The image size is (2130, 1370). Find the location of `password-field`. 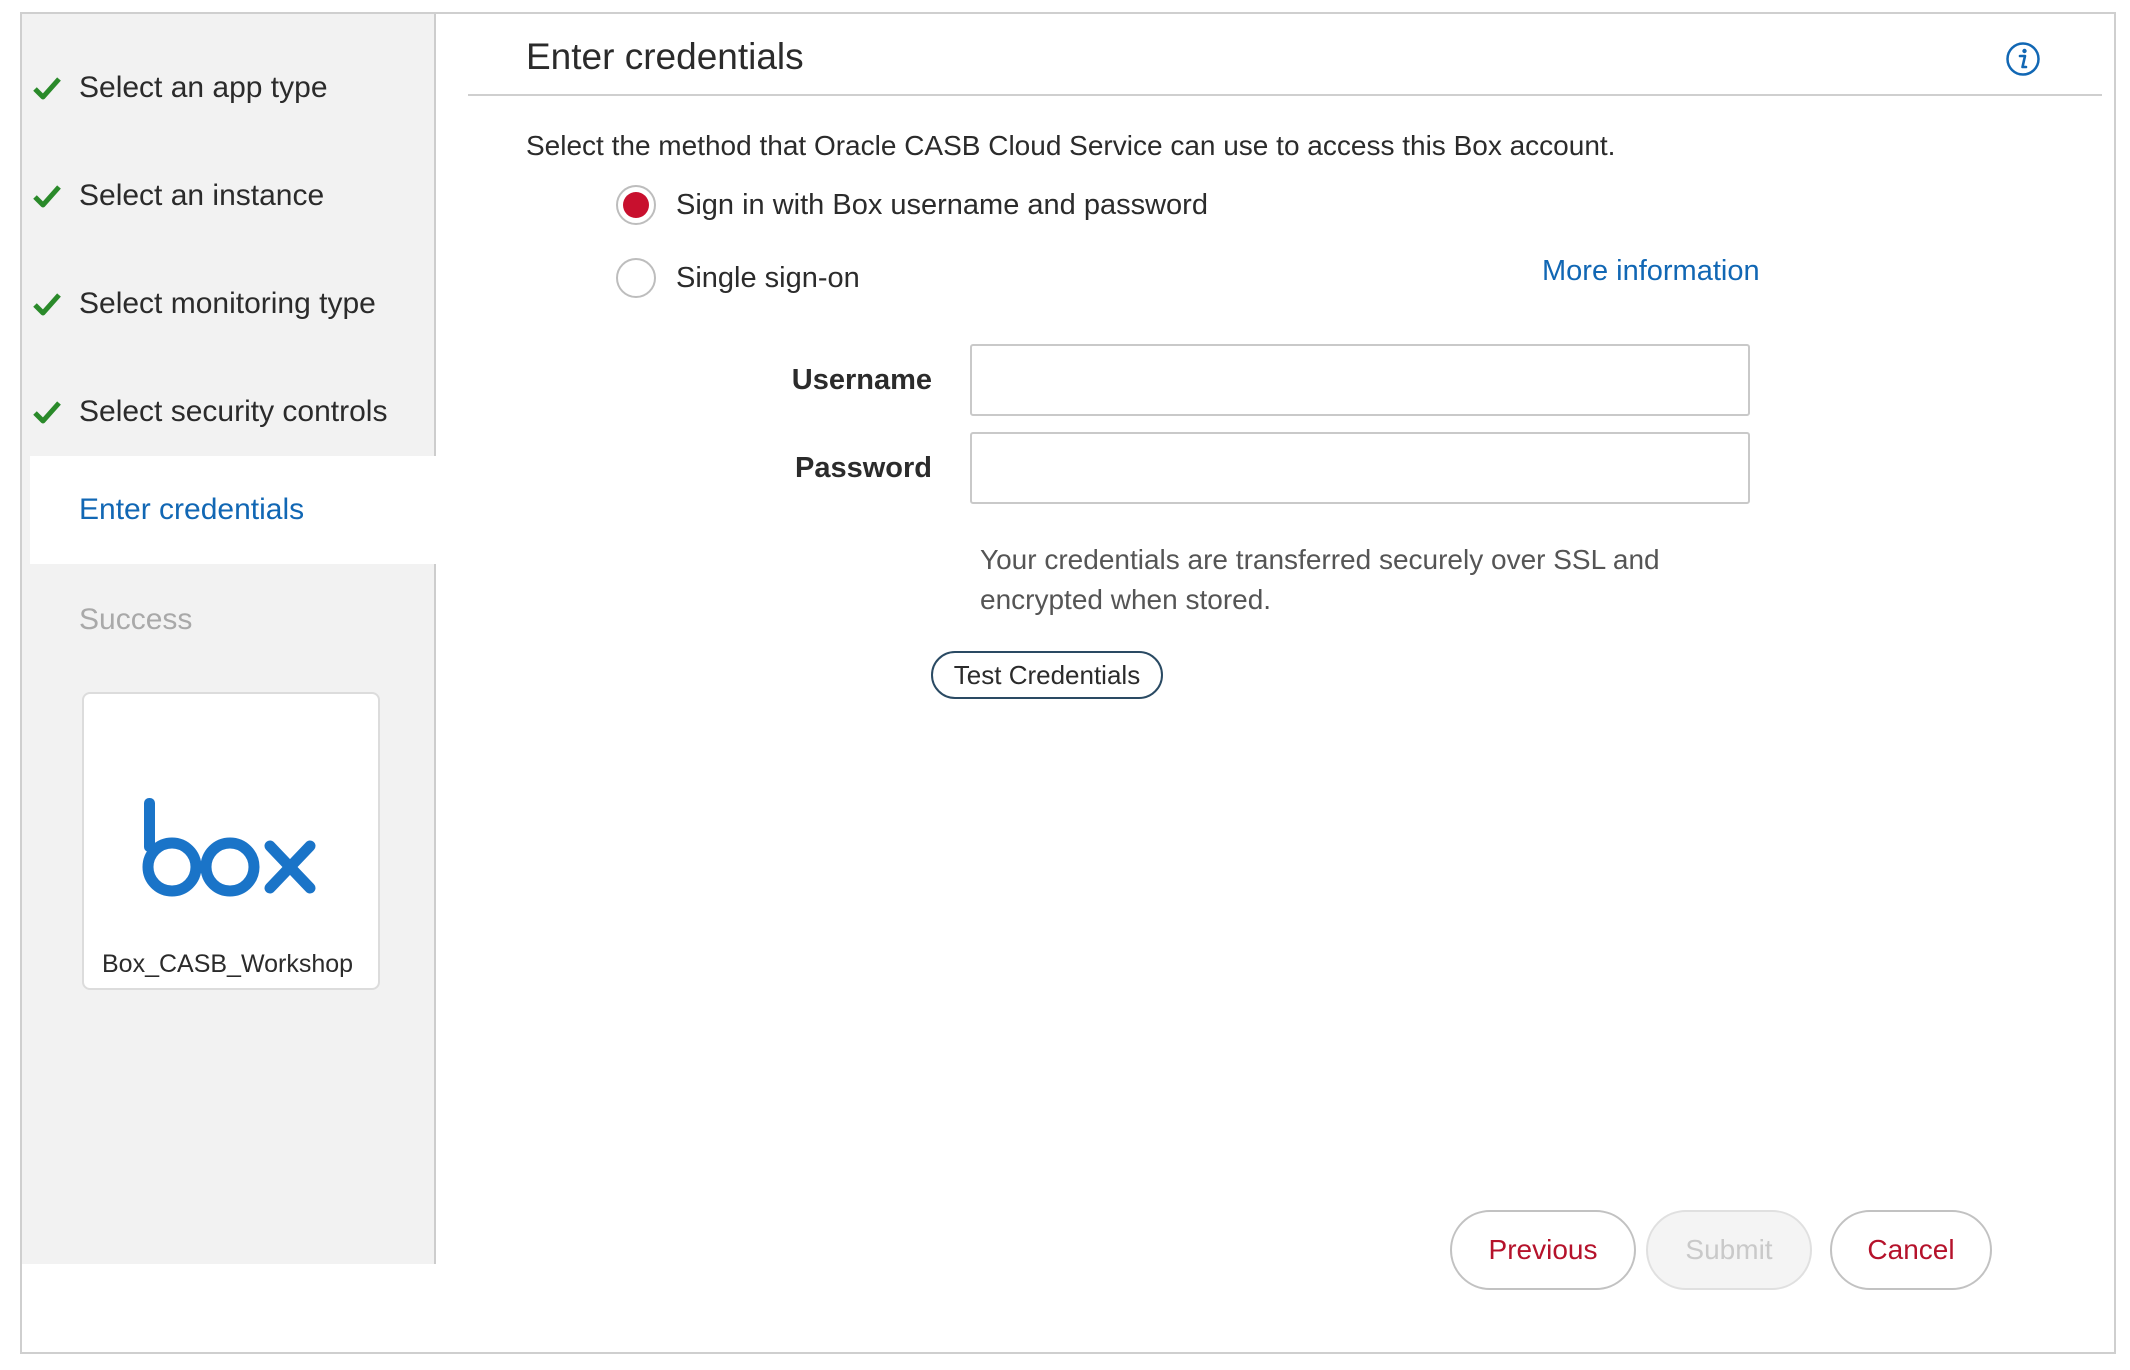

password-field is located at coordinates (1360, 468).